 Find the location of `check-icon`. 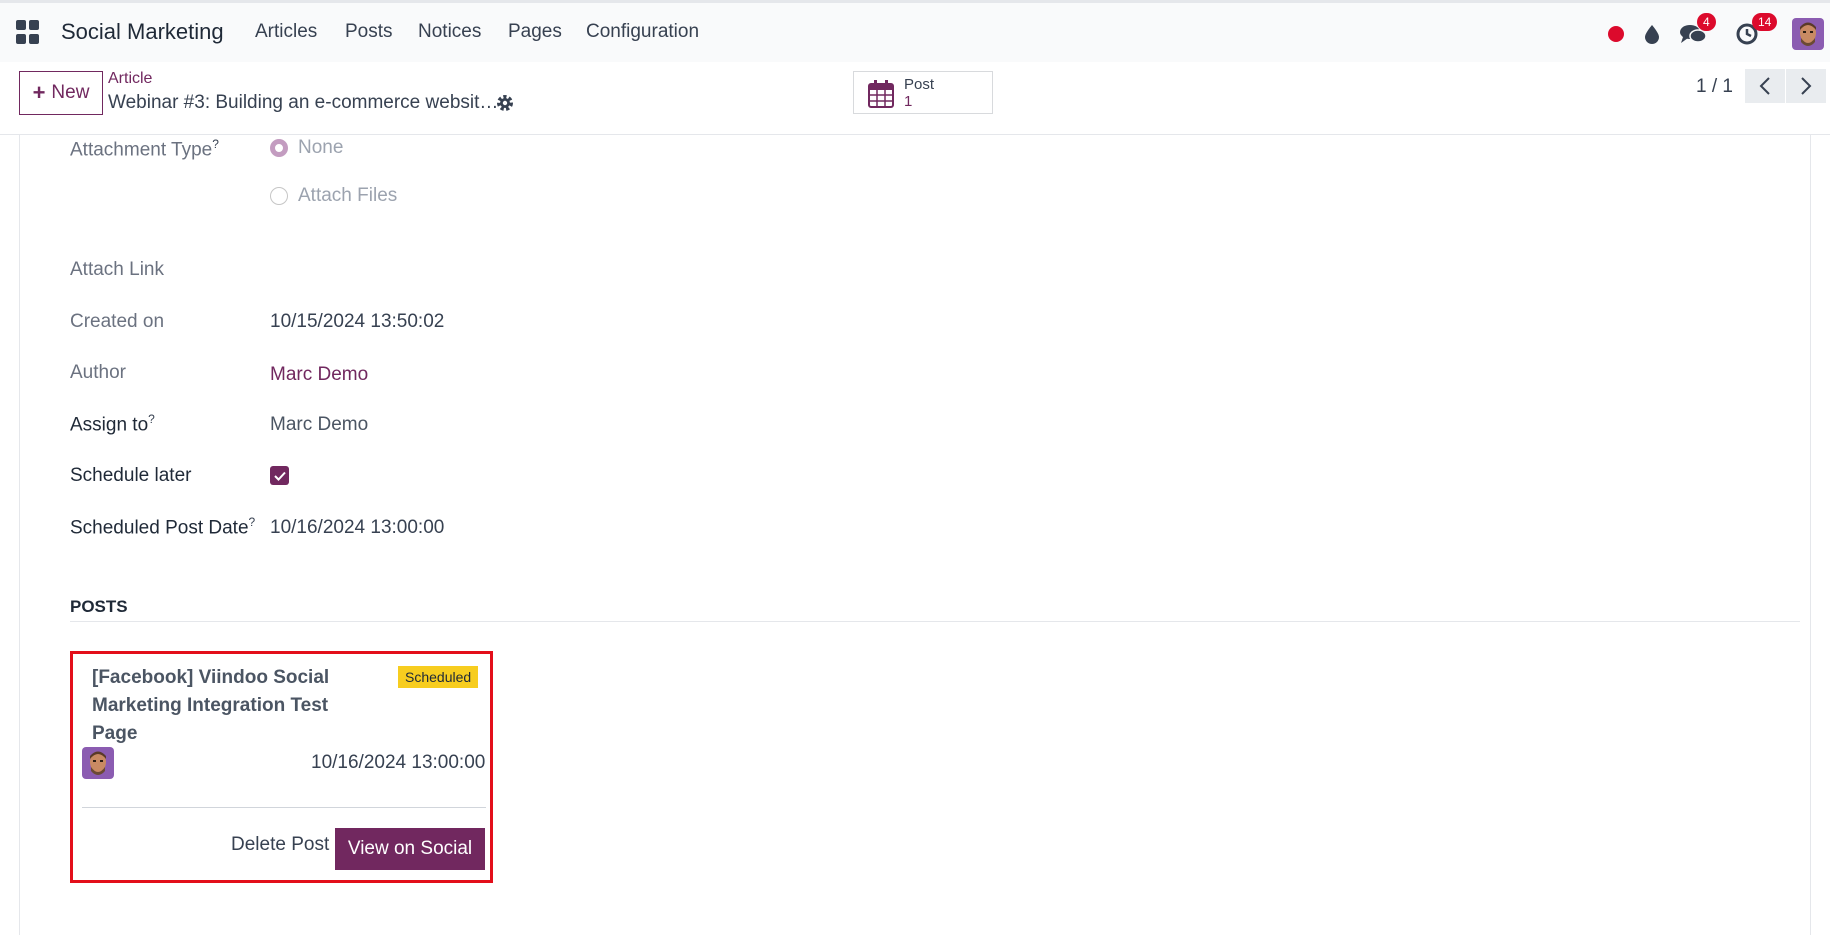

check-icon is located at coordinates (279, 476).